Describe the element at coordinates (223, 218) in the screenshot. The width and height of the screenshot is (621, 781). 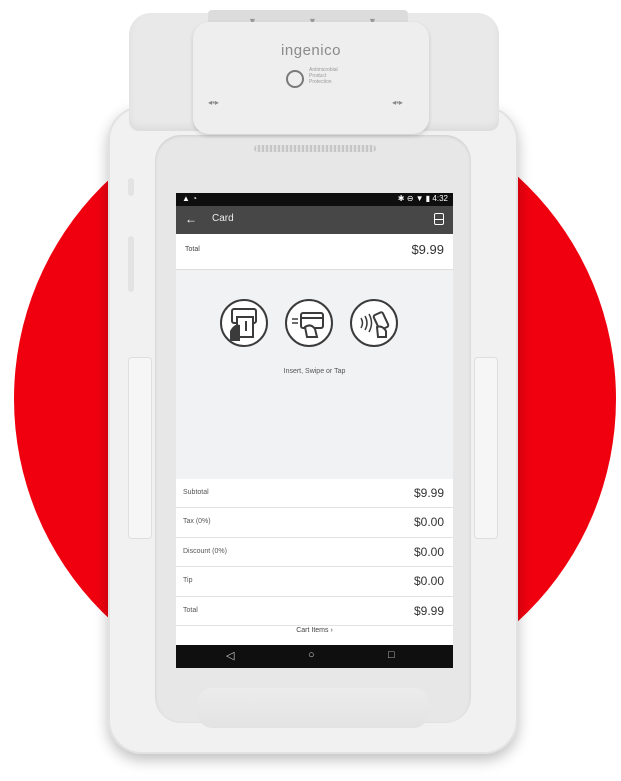
I see `page-title: Card` at that location.